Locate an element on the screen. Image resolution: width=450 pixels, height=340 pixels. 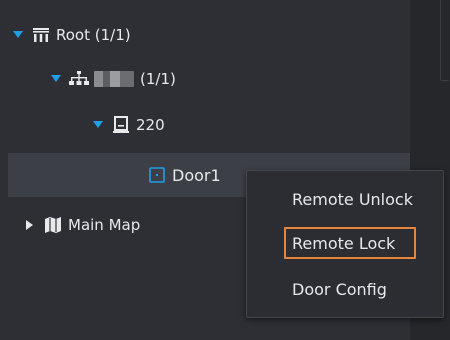
network-device-icon is located at coordinates (79, 79).